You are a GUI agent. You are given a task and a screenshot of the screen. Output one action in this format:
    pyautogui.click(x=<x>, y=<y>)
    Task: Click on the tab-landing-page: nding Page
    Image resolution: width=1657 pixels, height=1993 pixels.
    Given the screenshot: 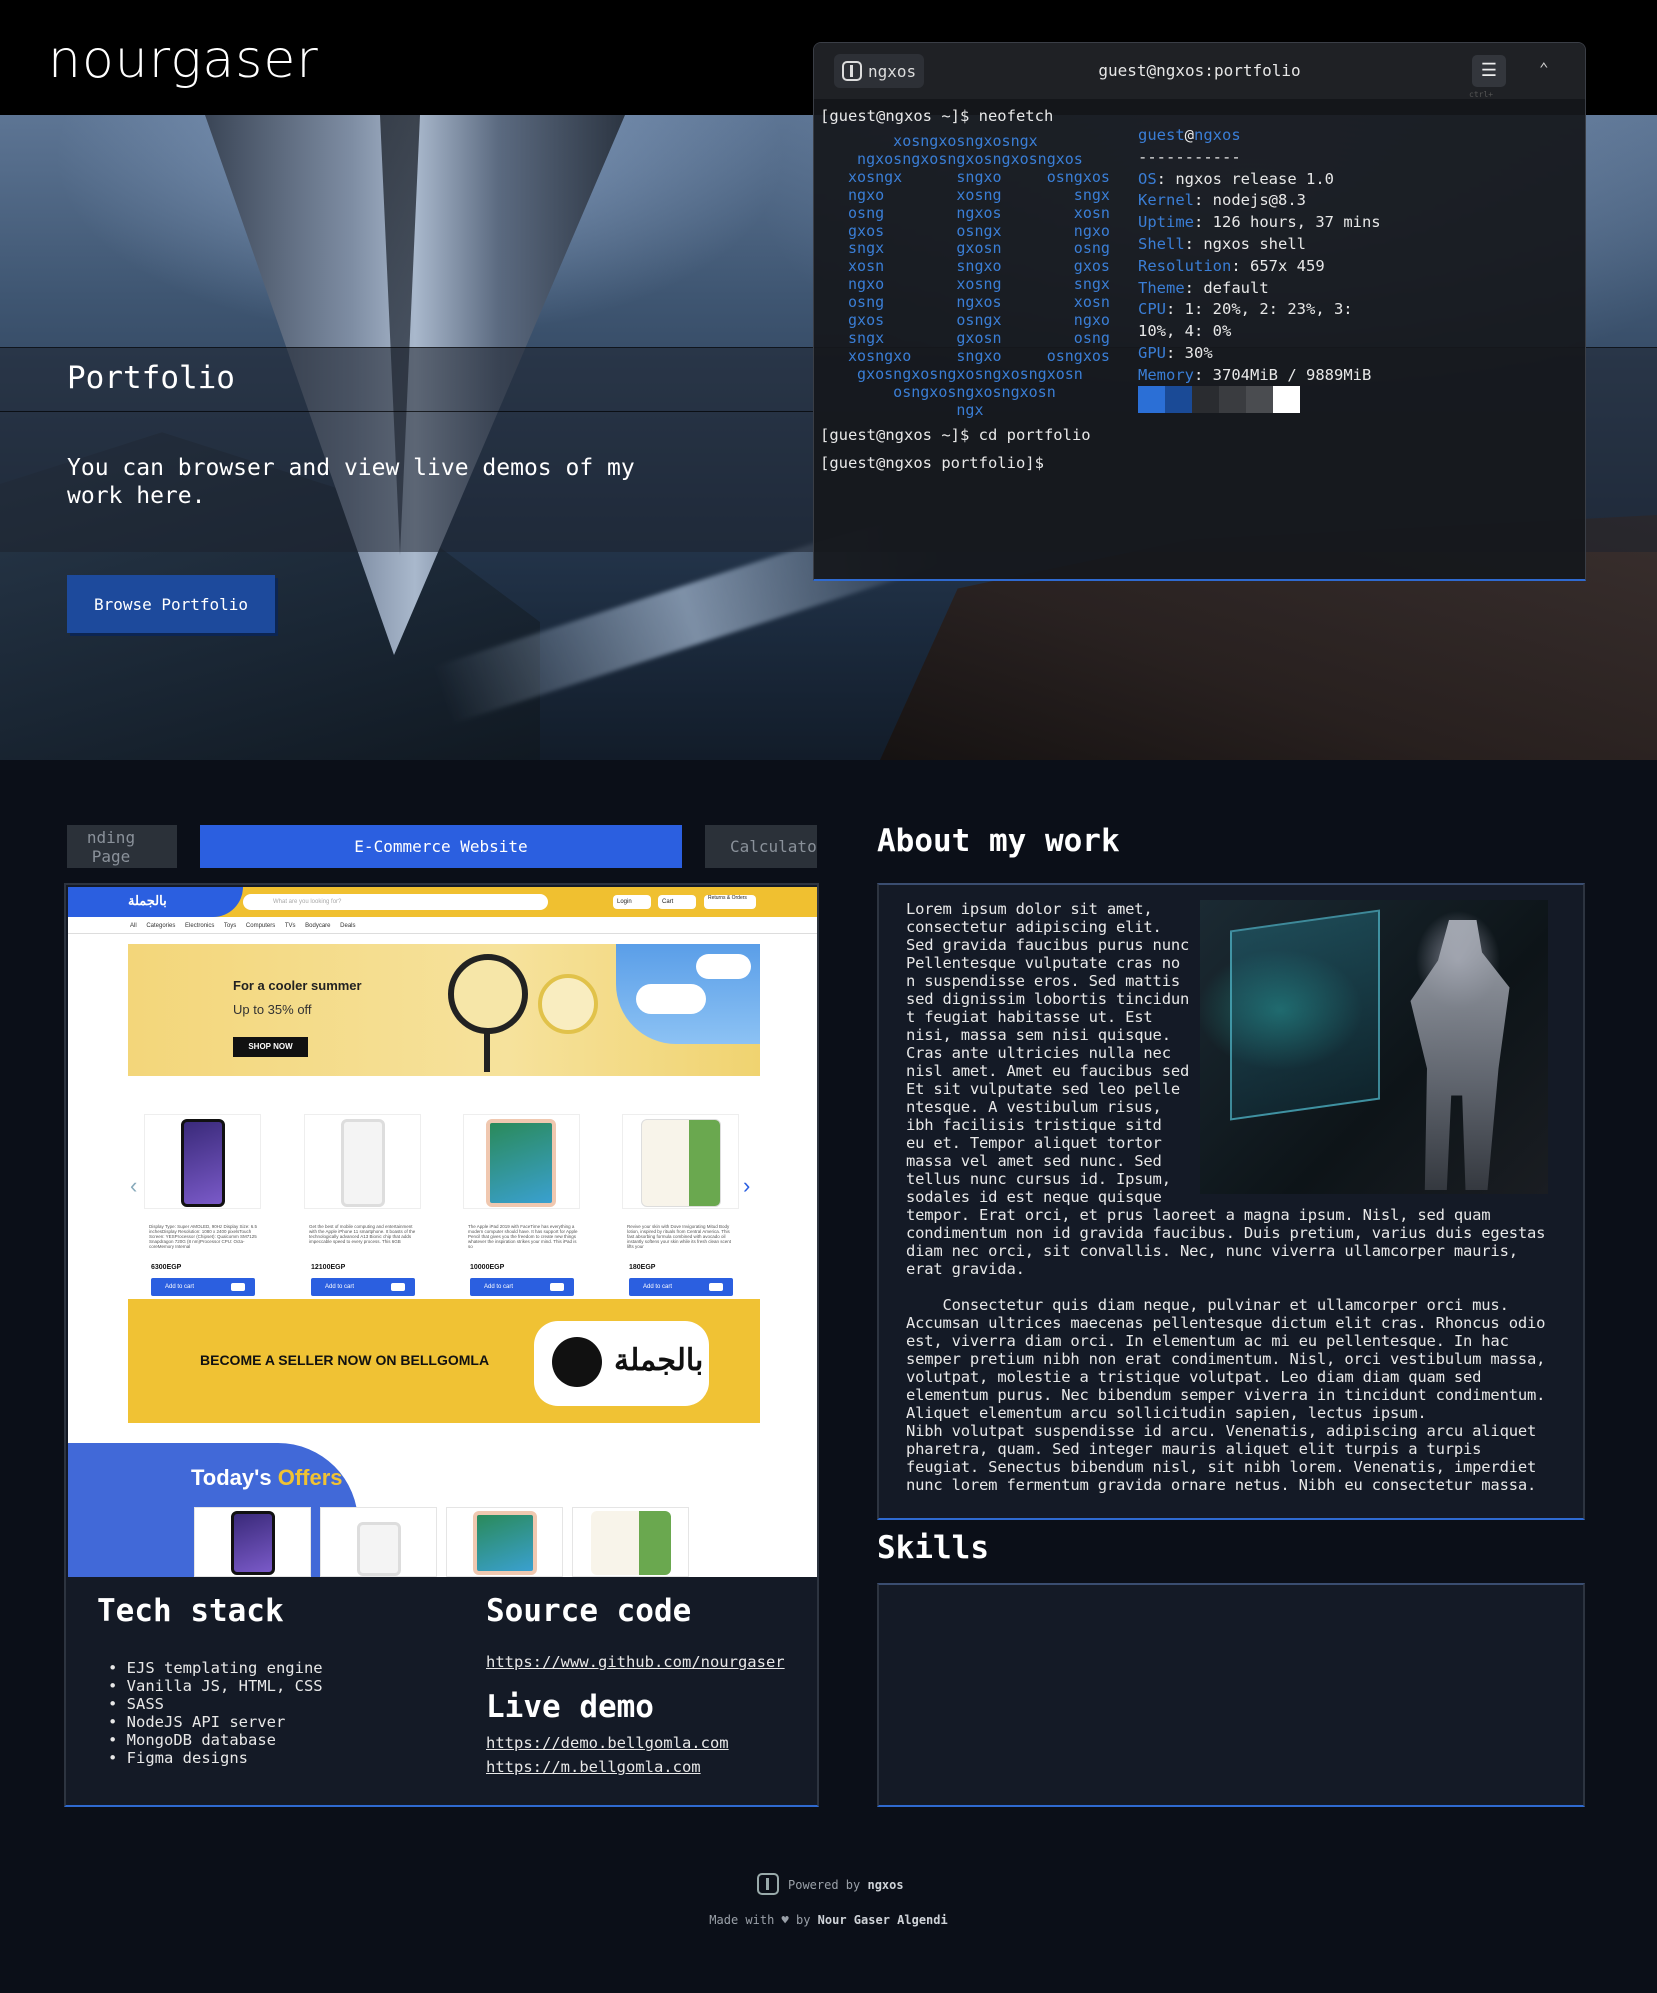 What is the action you would take?
    pyautogui.click(x=122, y=846)
    